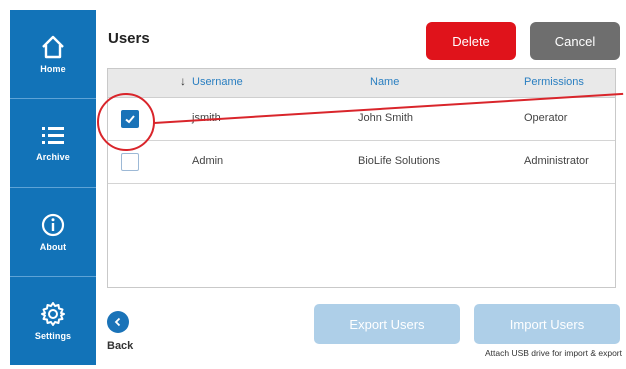  Describe the element at coordinates (53, 69) in the screenshot. I see `sidebar-item-label: Home` at that location.